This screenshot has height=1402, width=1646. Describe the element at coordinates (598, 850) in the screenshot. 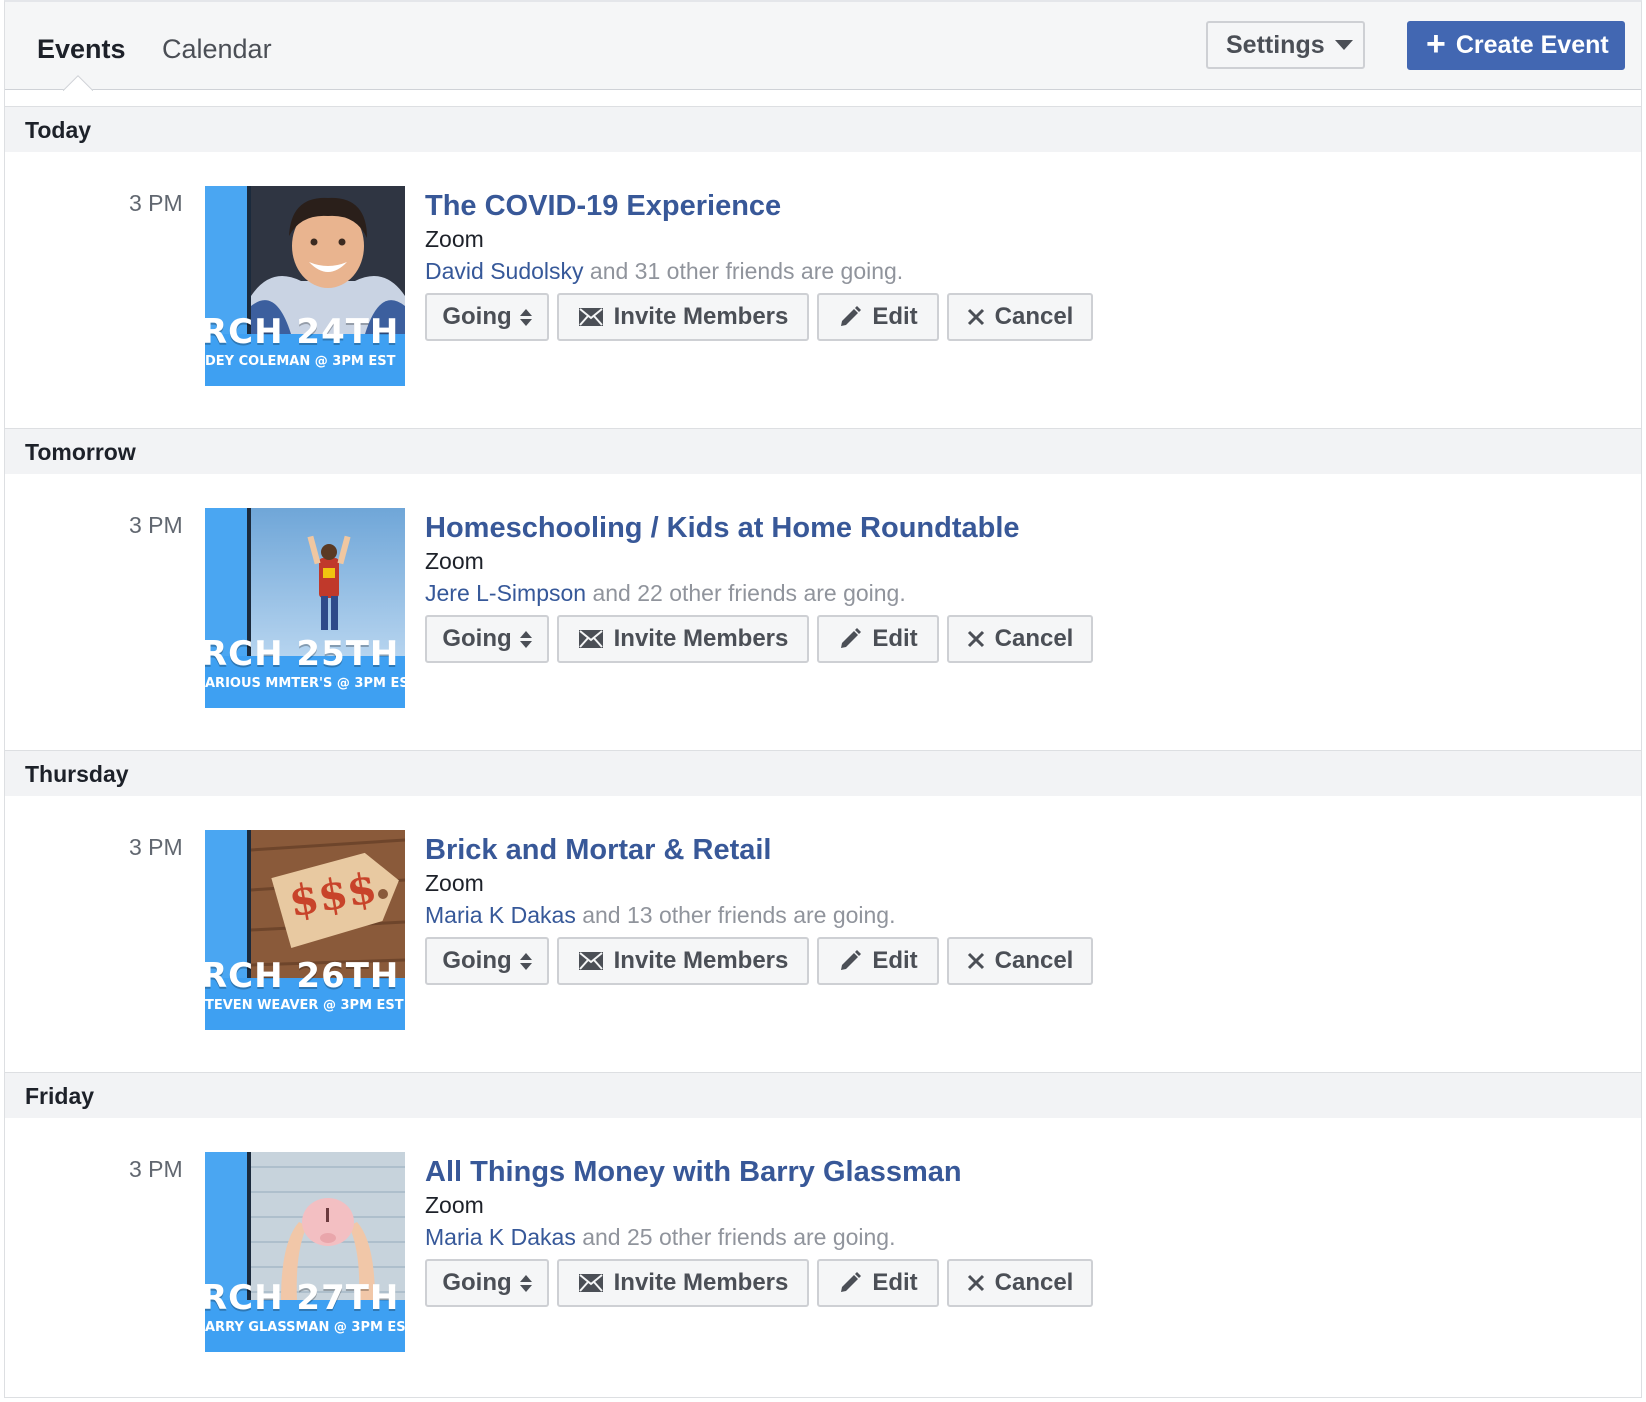

I see `event-title-link: Brick and Mortar & Retail` at that location.